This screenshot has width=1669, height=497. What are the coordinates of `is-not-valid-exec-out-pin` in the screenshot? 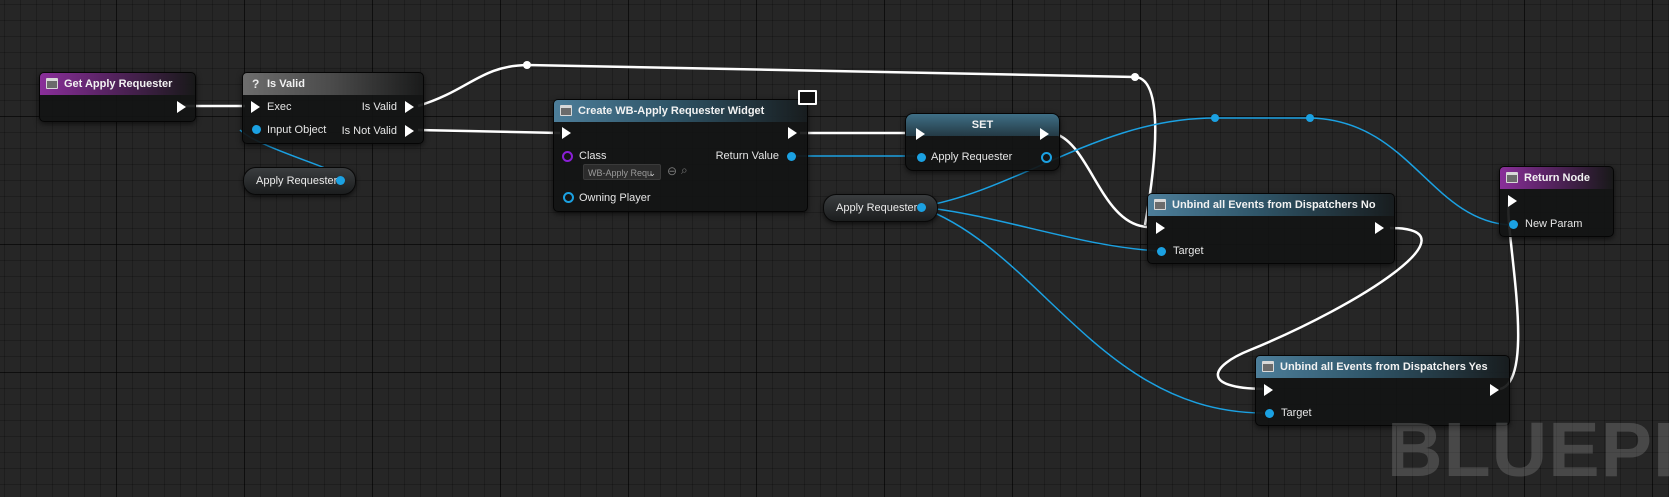 It's located at (409, 131).